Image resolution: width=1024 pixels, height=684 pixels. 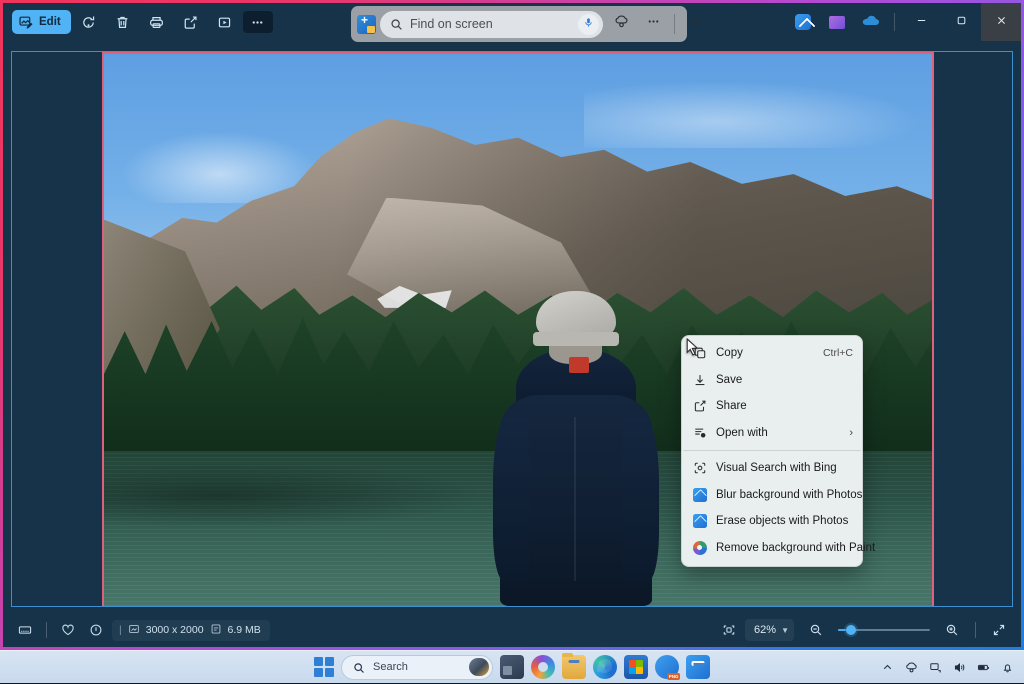 I want to click on microphone-button, so click(x=588, y=24).